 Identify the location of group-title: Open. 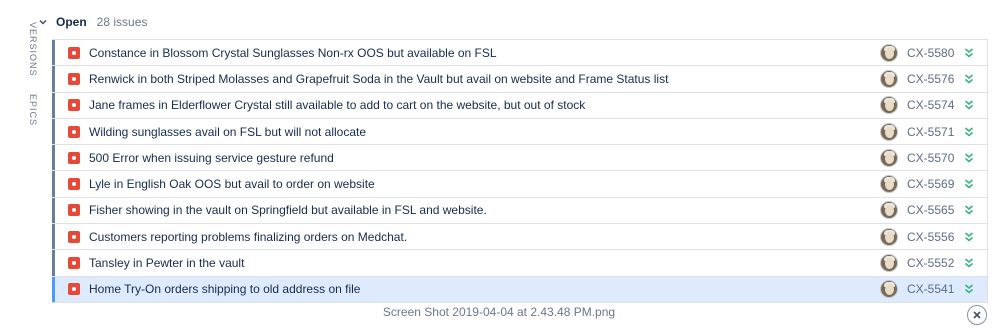
(71, 22).